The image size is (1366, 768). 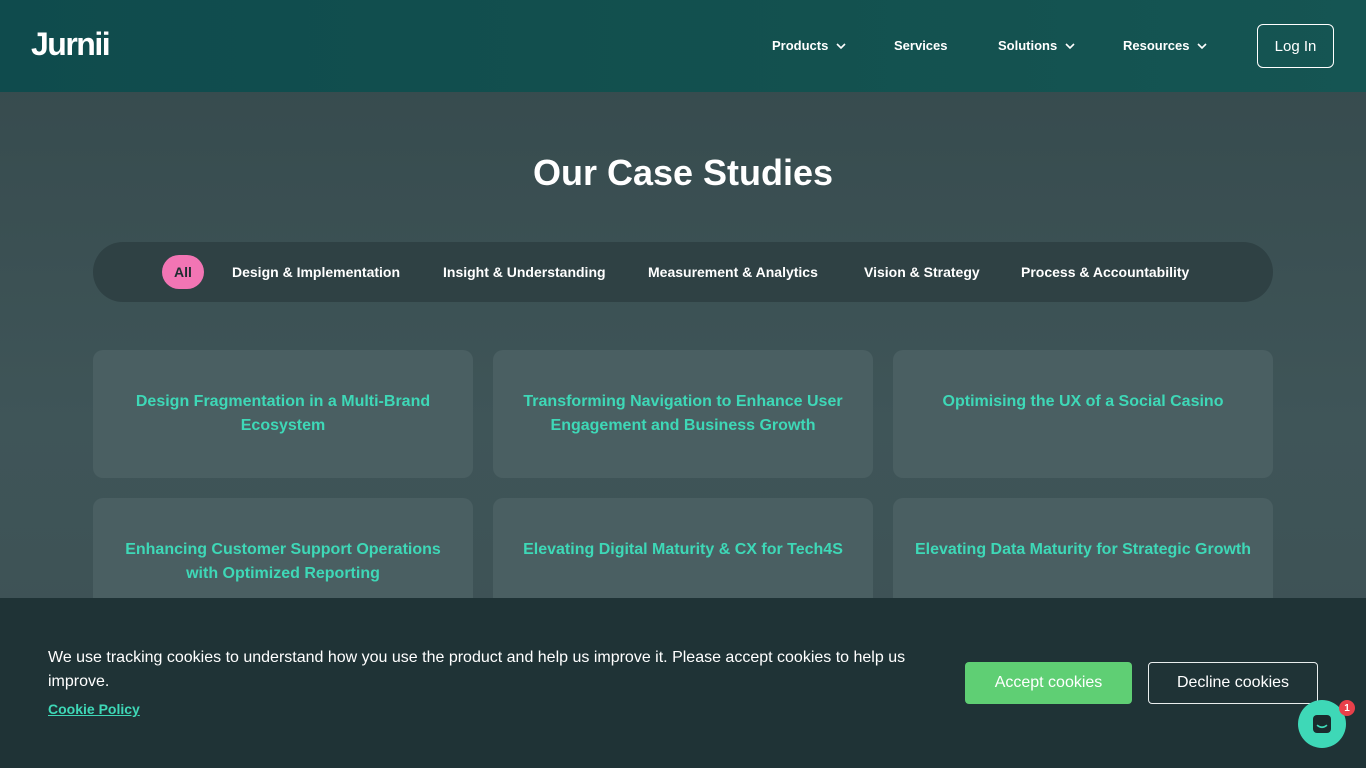 What do you see at coordinates (1347, 708) in the screenshot?
I see `notification-badge: 1` at bounding box center [1347, 708].